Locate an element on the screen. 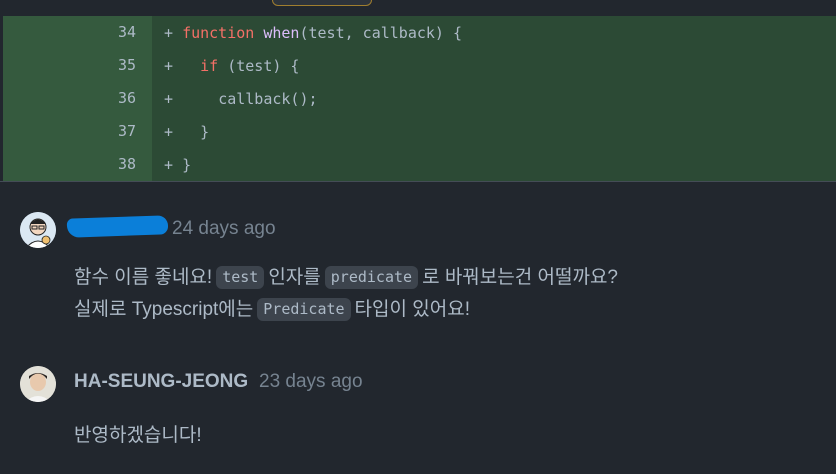 This screenshot has height=474, width=836. diff-line: 38 + } is located at coordinates (419, 164).